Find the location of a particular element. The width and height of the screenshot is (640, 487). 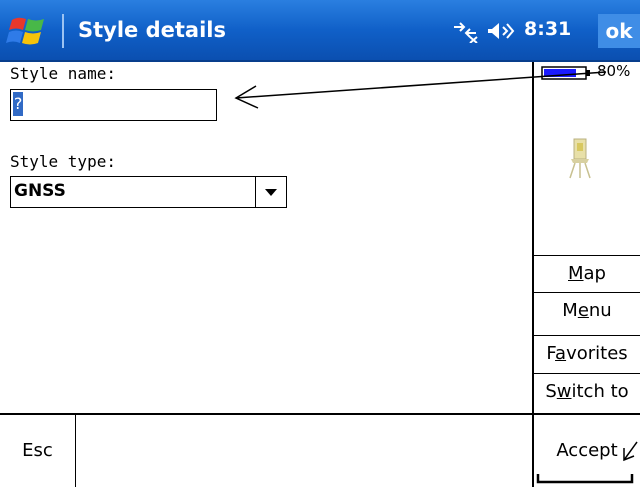

esc-button: Esc is located at coordinates (38, 451).